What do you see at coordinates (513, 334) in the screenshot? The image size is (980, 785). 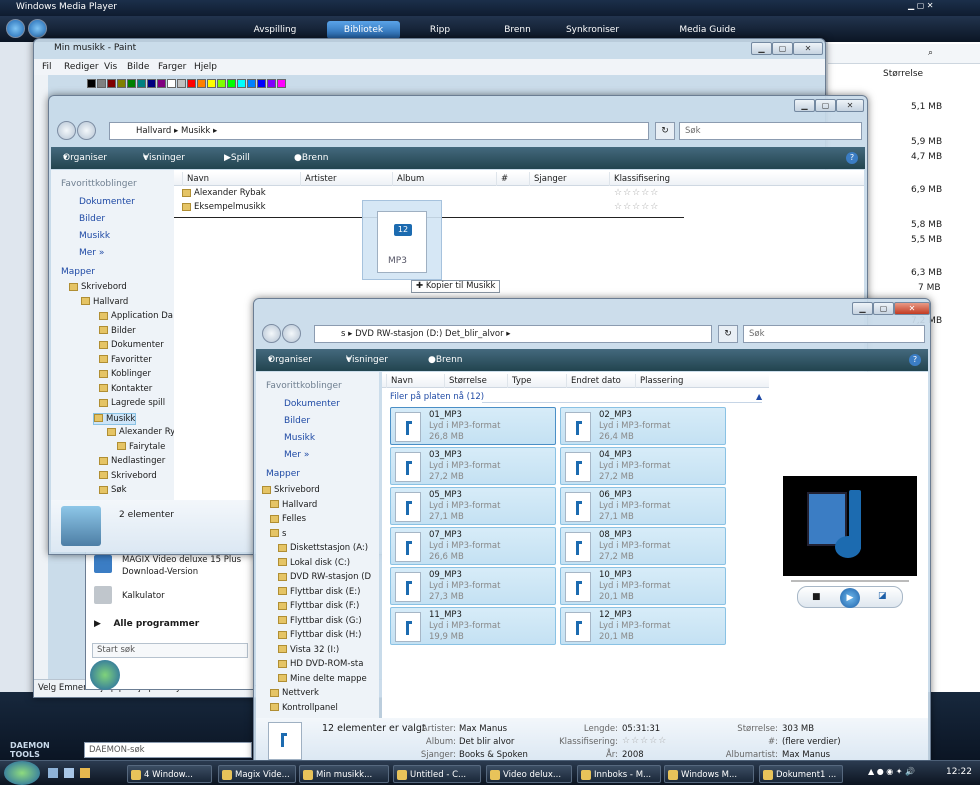 I see `address-bar: s ▸ DVD RW-stasjon (D:) Det_blir_alvor ▸` at bounding box center [513, 334].